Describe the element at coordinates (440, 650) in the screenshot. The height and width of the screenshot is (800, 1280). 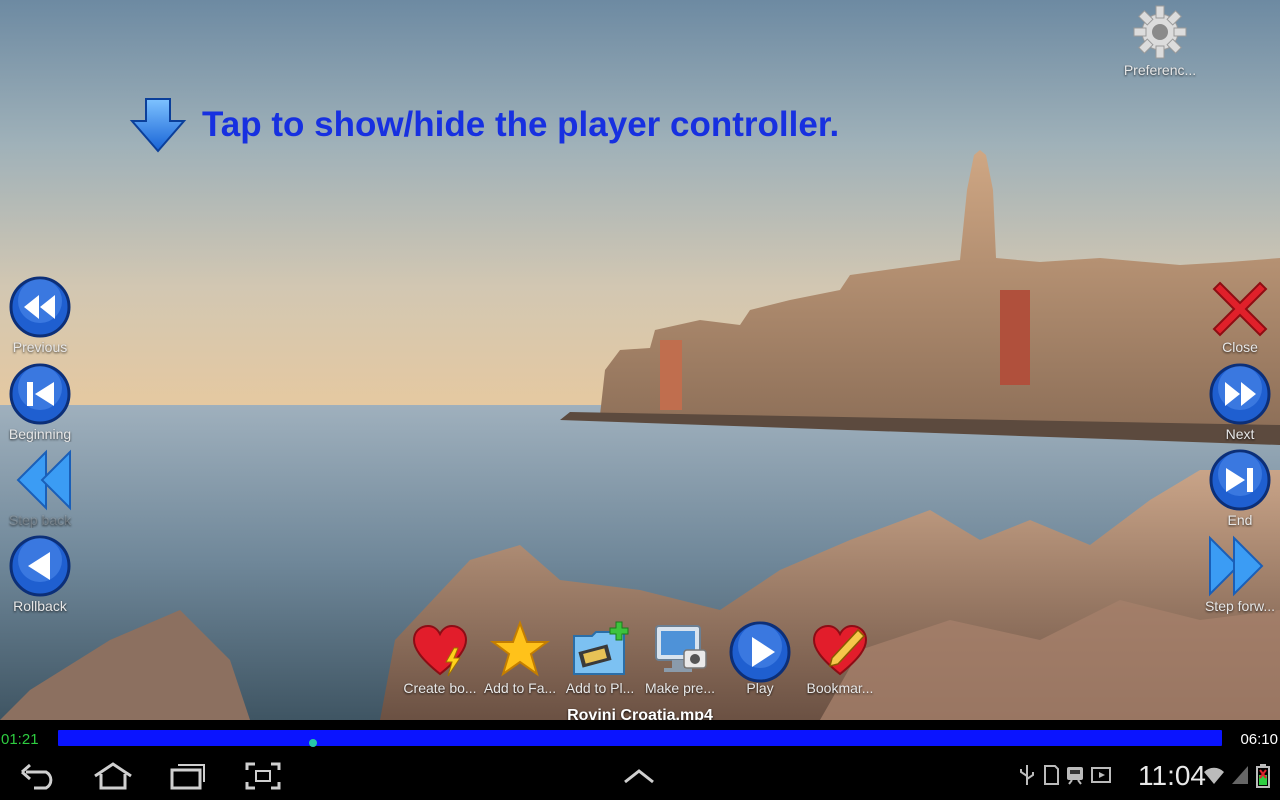
I see `heart-lightning-icon` at that location.